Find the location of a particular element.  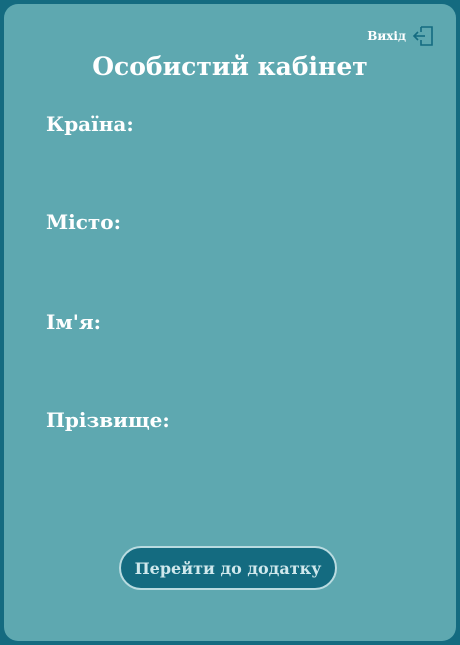

country-label: Країна: is located at coordinates (90, 124).